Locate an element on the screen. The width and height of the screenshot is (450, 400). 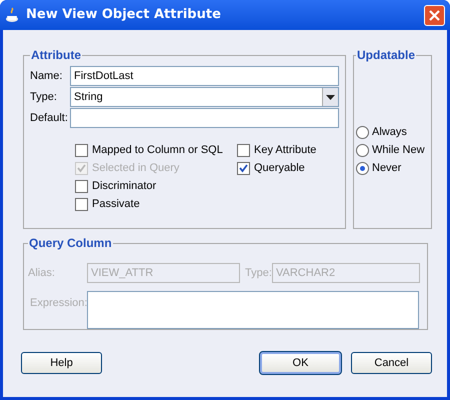
field-label: Alias: is located at coordinates (42, 273).